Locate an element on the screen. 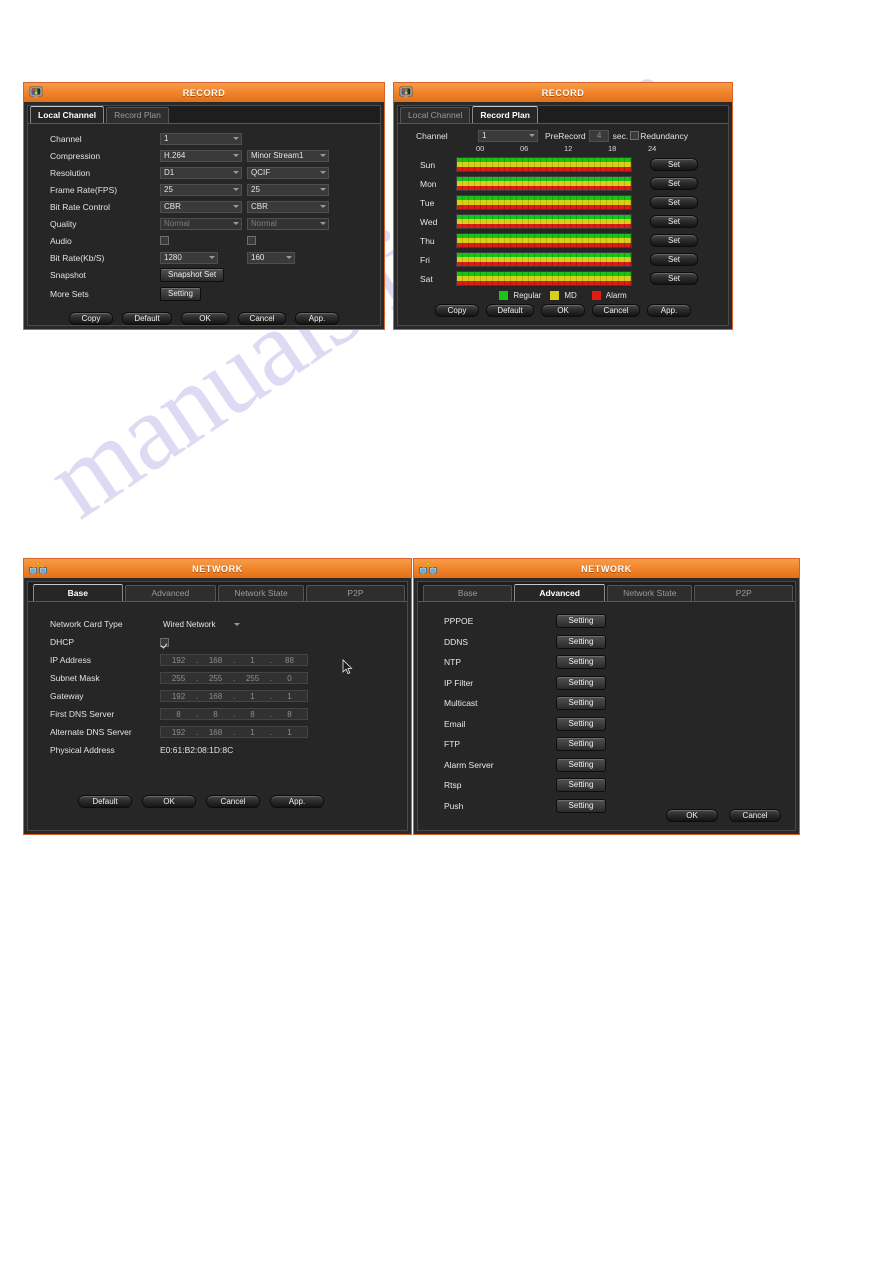  select-bit-rate-main: 1280 is located at coordinates (189, 257).